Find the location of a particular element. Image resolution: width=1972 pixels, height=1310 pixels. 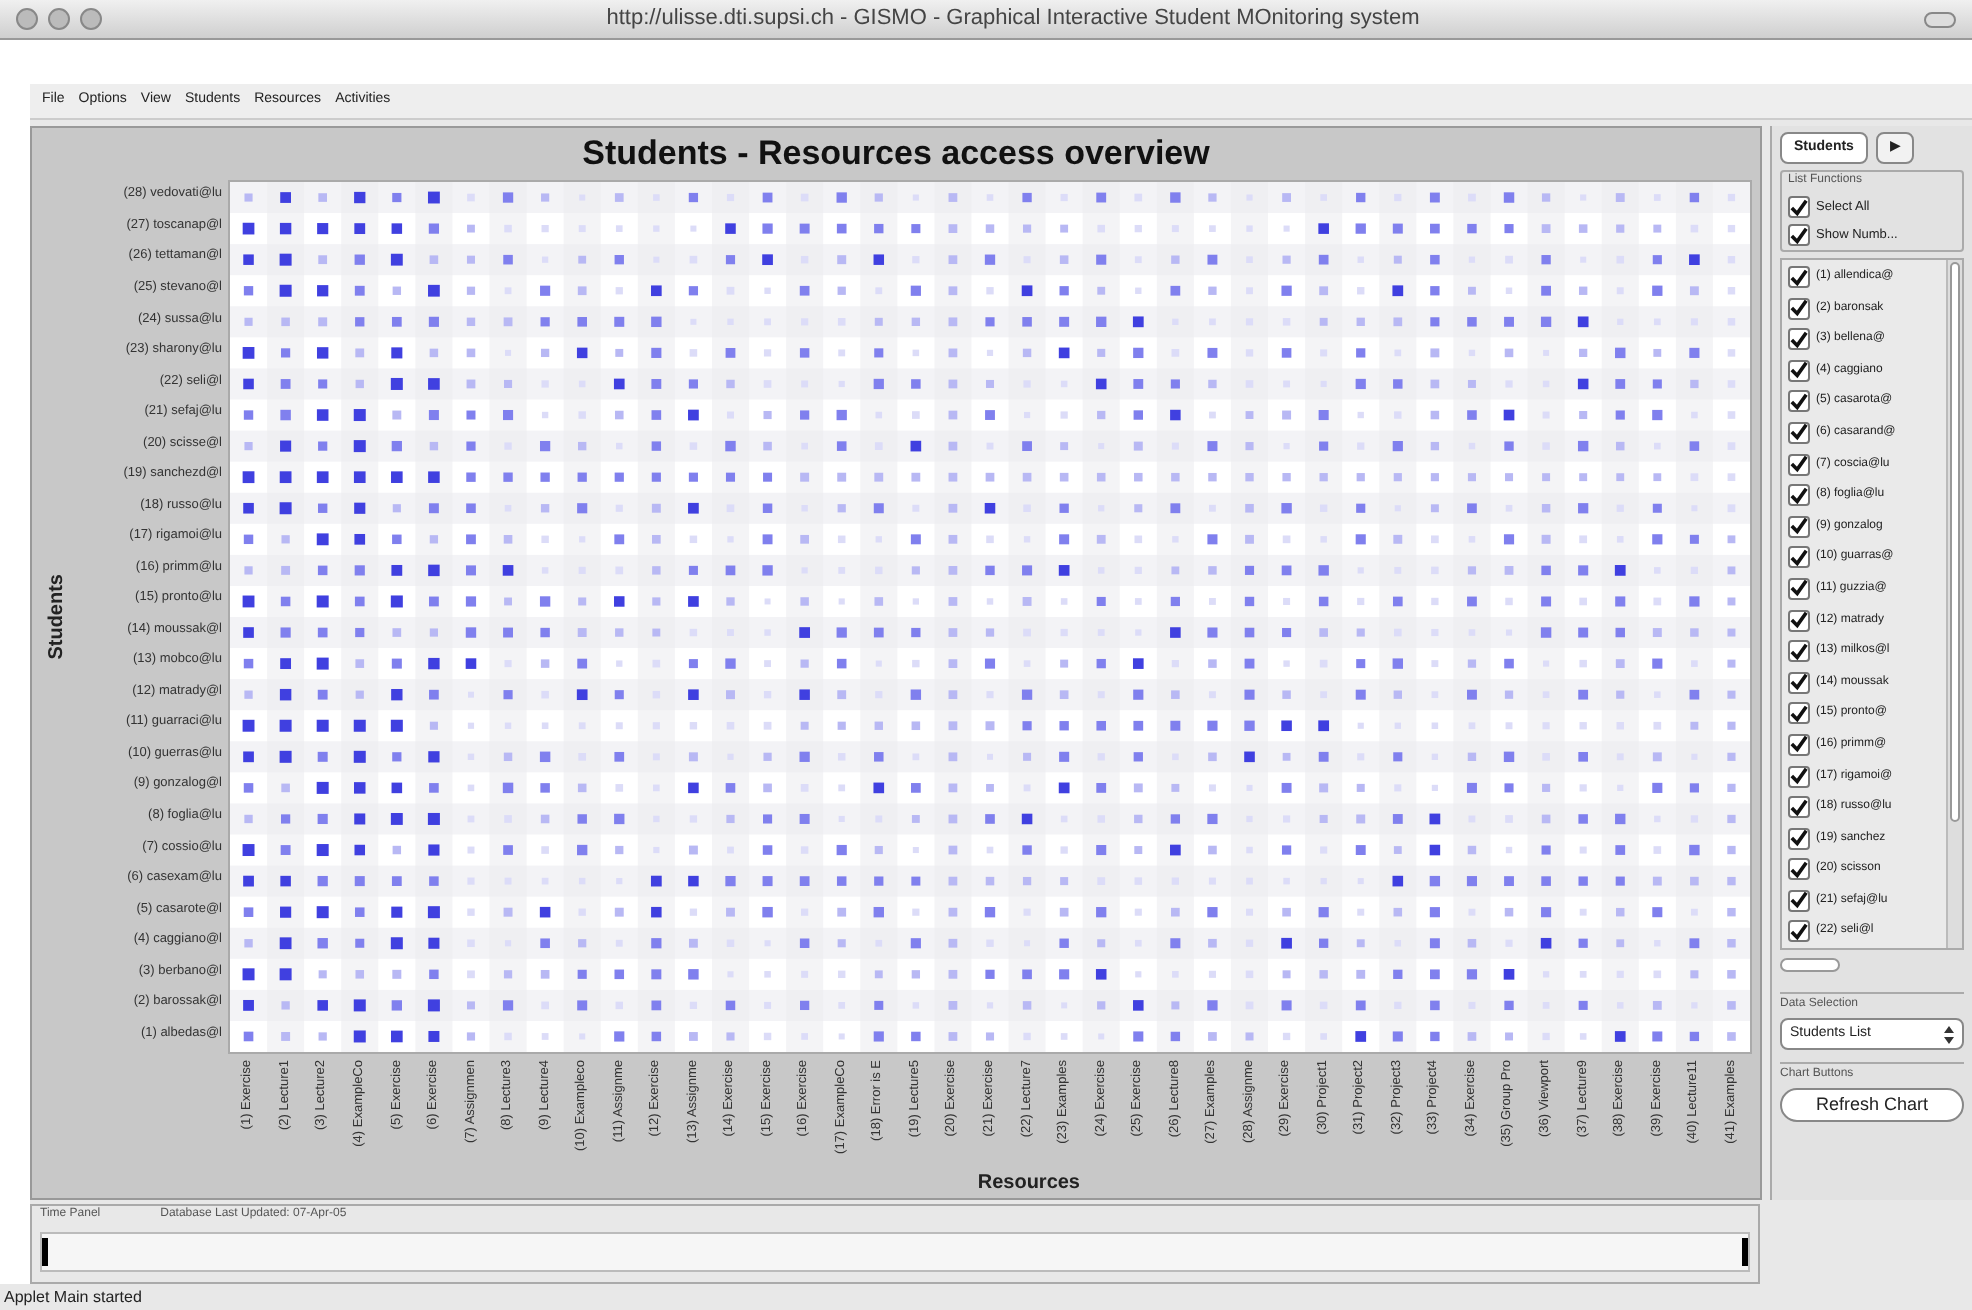

axis-title: Resources is located at coordinates (1028, 1184).